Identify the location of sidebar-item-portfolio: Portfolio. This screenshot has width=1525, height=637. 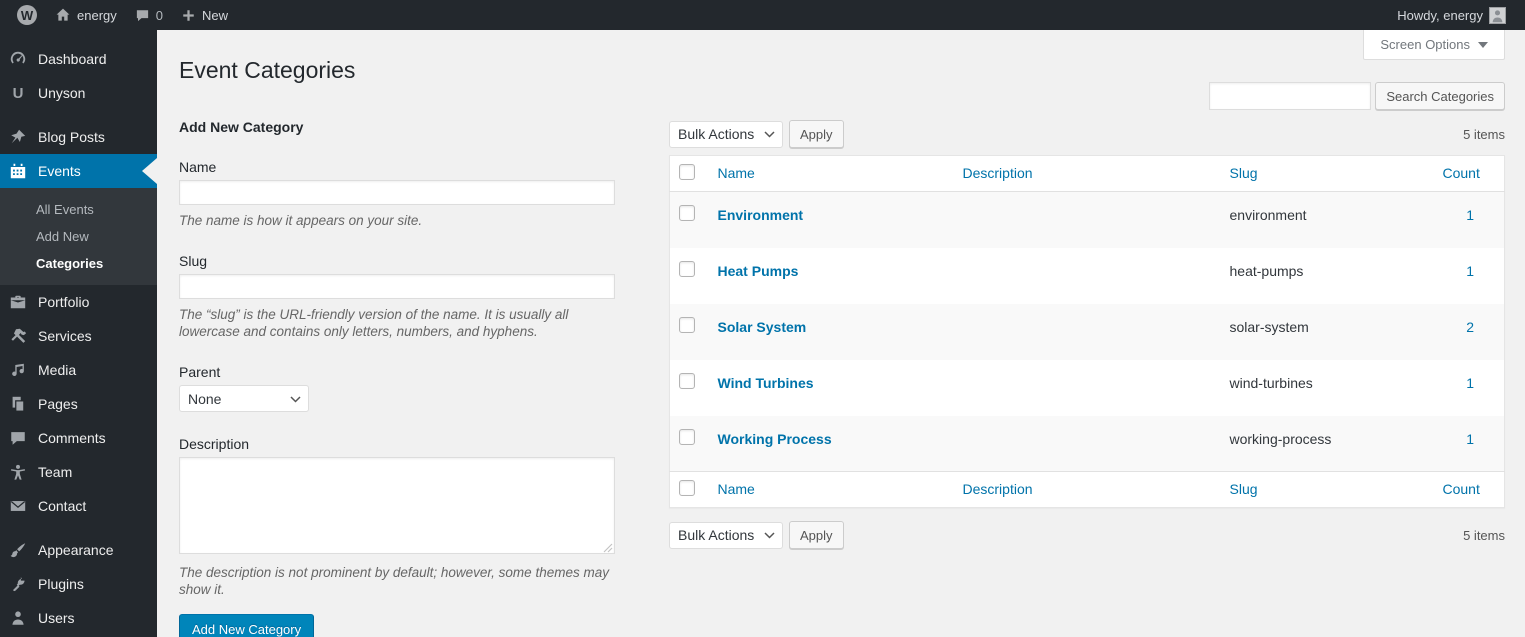
(78, 302).